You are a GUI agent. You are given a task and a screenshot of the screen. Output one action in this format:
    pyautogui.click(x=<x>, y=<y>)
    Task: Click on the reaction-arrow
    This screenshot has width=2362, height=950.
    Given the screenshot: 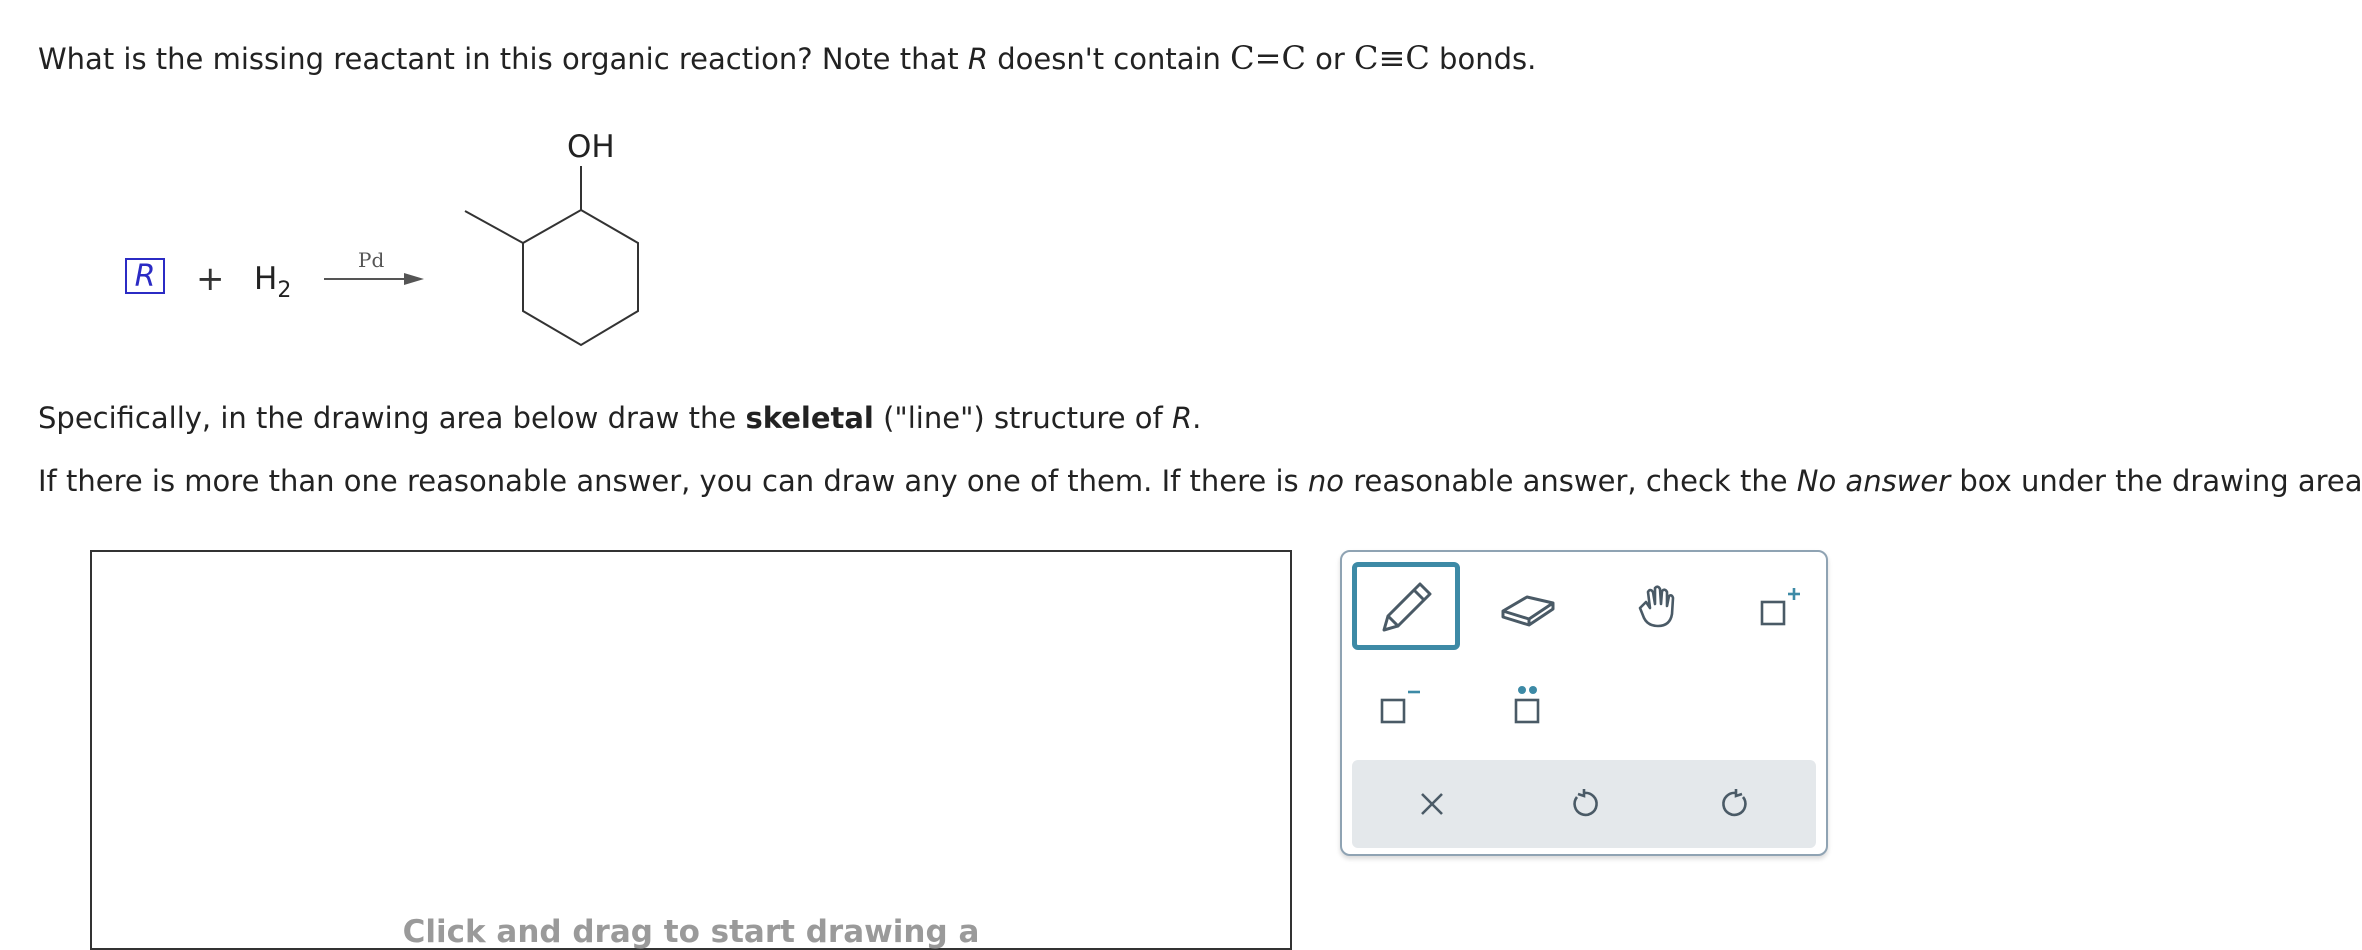 What is the action you would take?
    pyautogui.click(x=374, y=279)
    